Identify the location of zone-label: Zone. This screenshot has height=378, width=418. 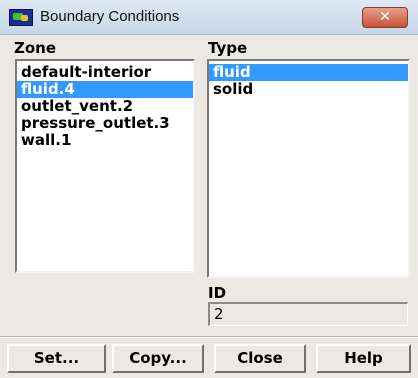
(35, 48).